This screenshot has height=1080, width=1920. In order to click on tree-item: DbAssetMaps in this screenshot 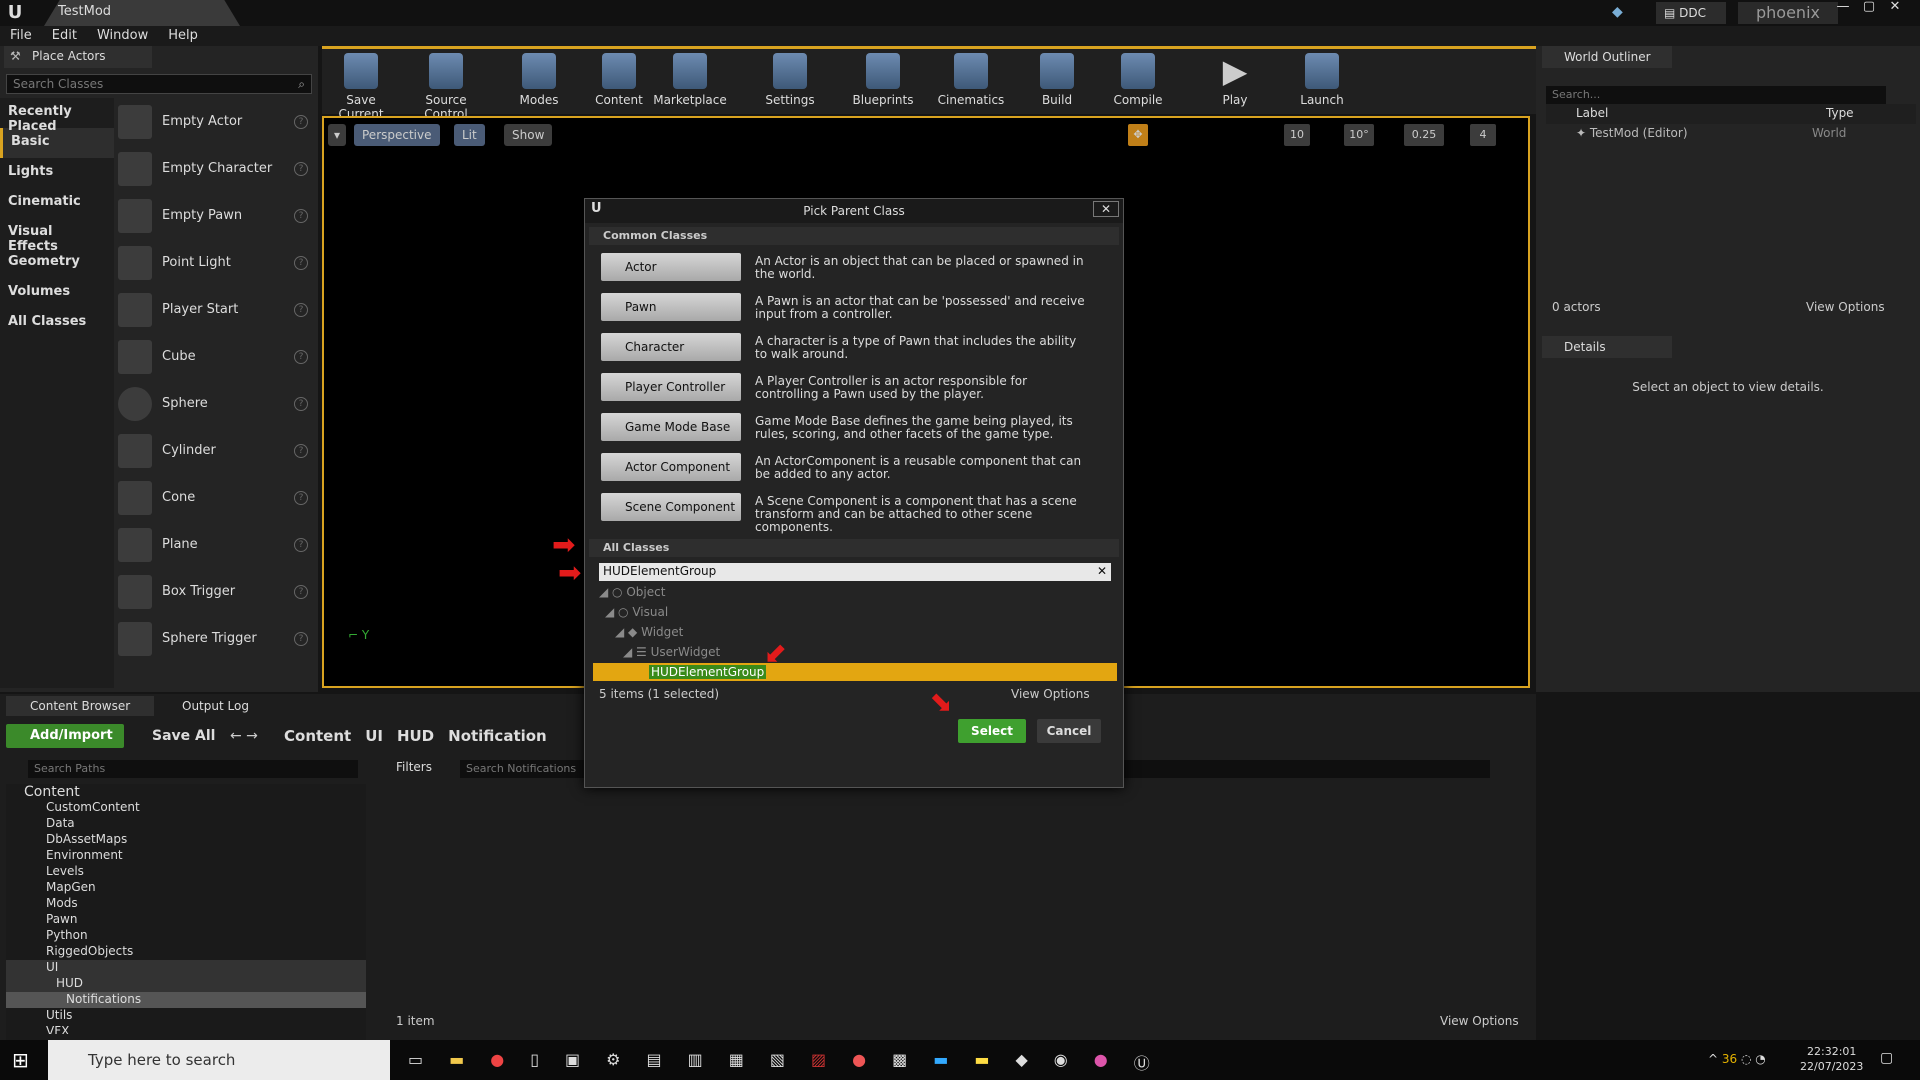, I will do `click(186, 840)`.